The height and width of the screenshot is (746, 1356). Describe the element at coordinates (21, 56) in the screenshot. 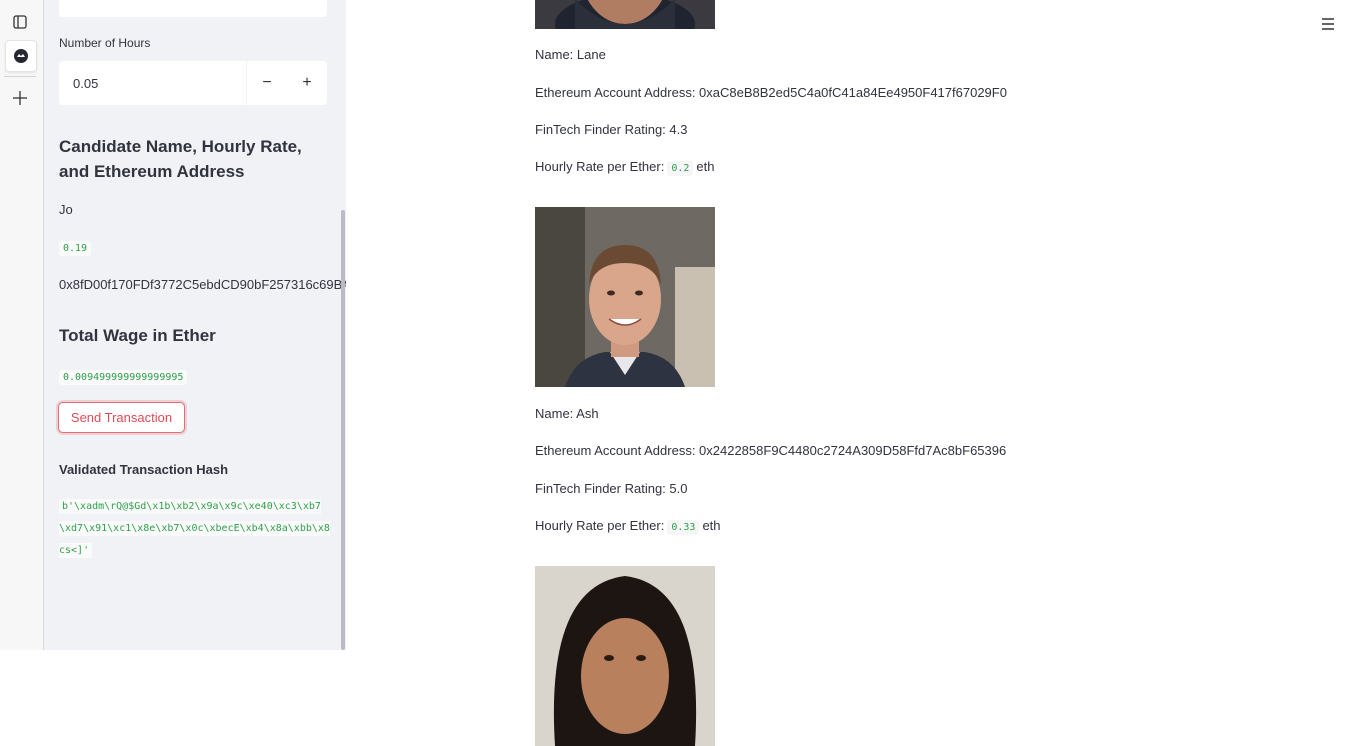

I see `app-logo-icon` at that location.